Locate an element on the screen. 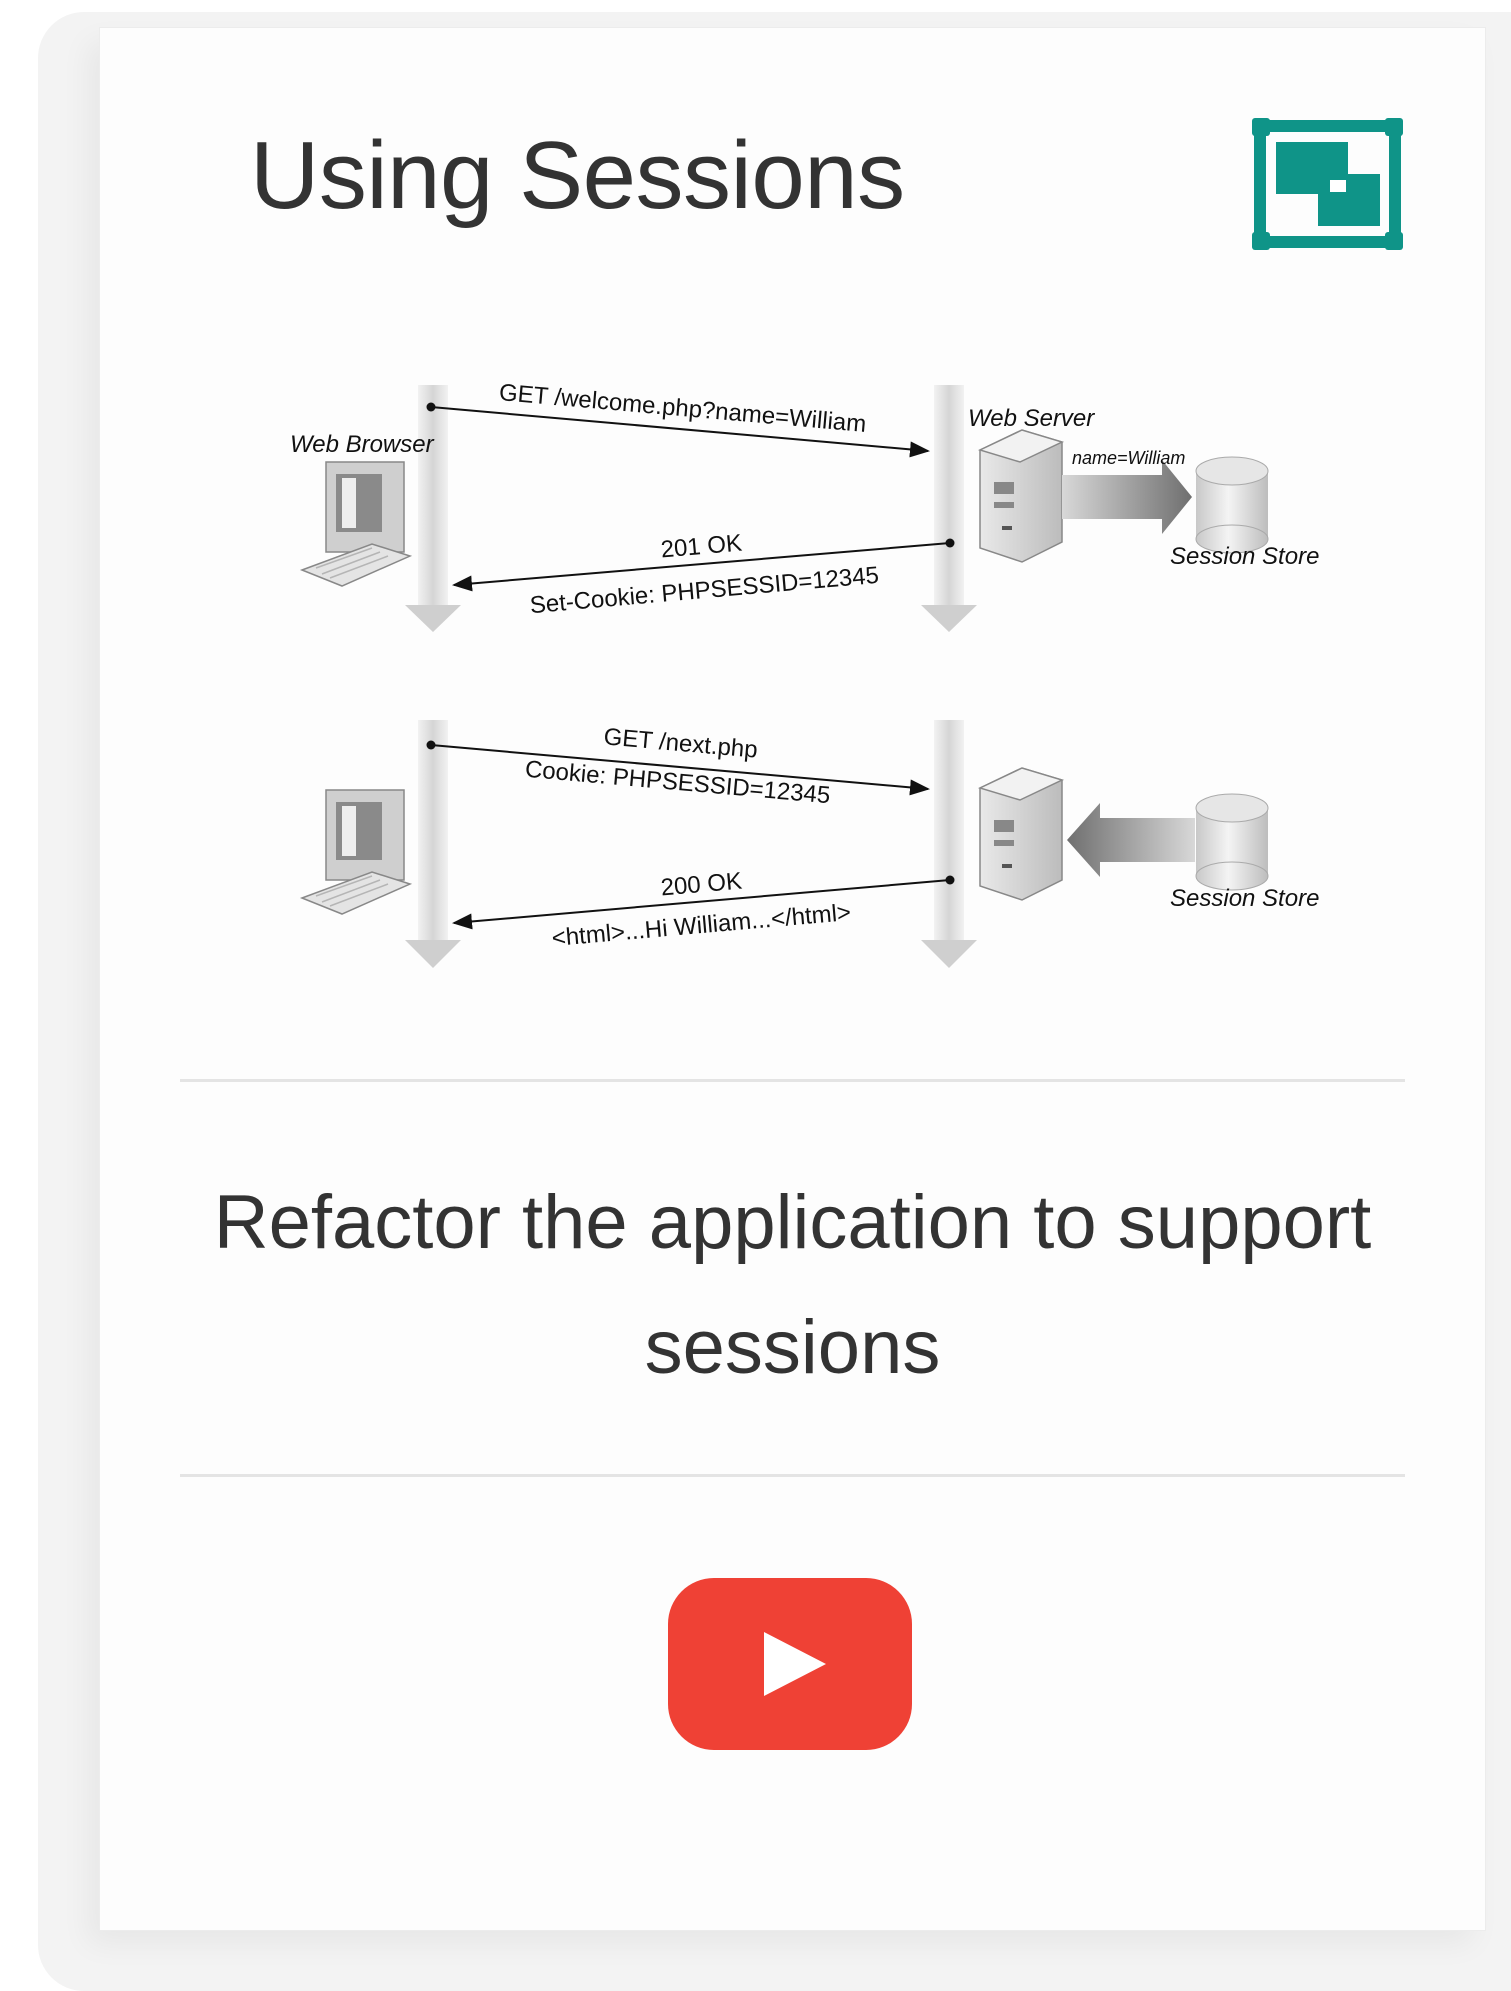 This screenshot has width=1511, height=1991. youtube-play-icon is located at coordinates (795, 1664).